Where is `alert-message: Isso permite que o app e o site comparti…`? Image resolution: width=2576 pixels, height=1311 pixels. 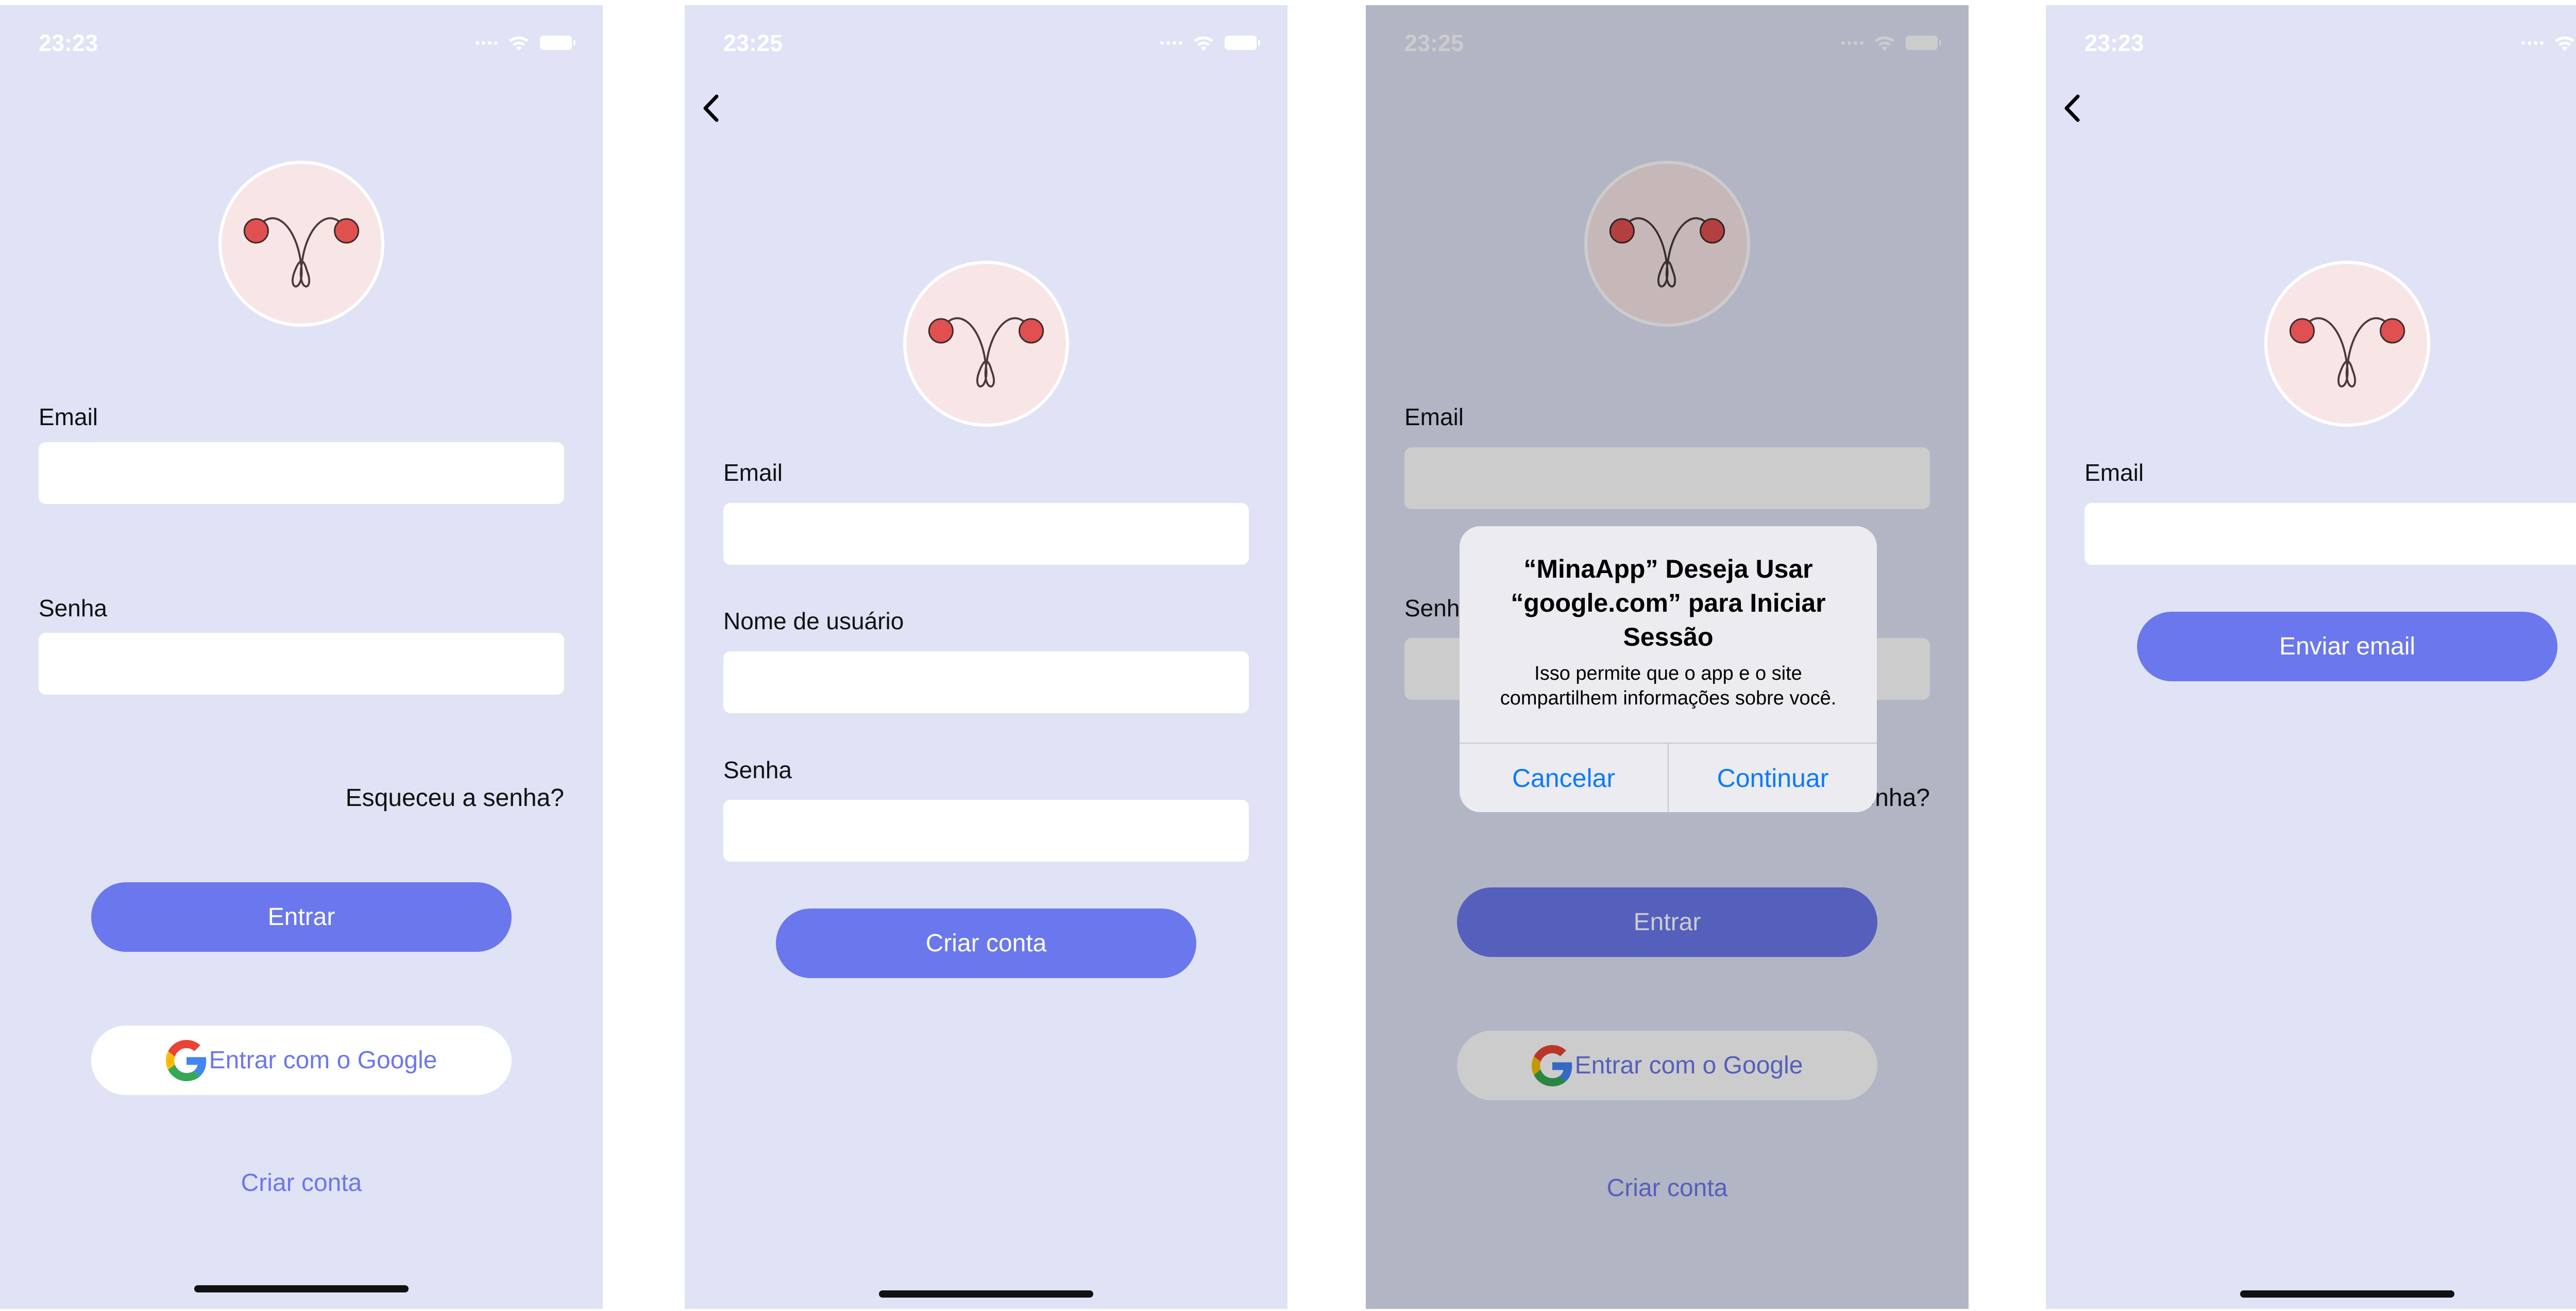
alert-message: Isso permite que o app e o site comparti… is located at coordinates (1669, 686).